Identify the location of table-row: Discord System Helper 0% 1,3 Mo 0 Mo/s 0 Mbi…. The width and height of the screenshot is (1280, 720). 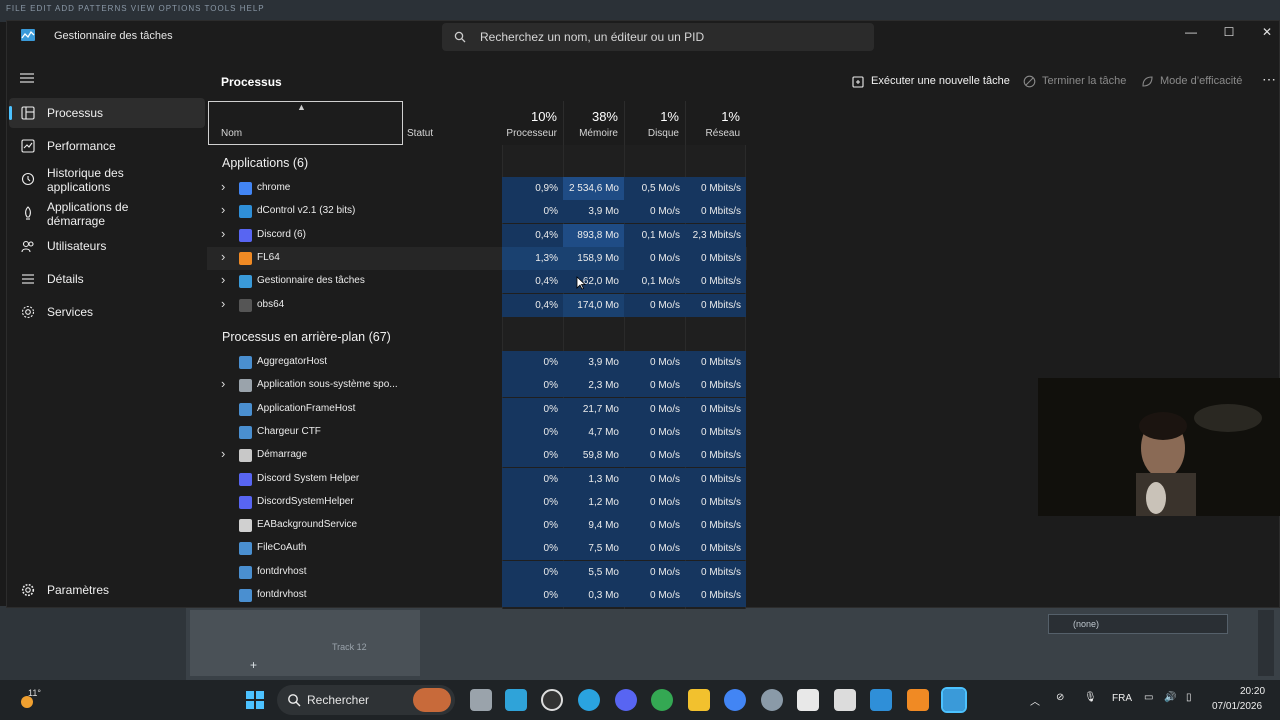
(477, 479).